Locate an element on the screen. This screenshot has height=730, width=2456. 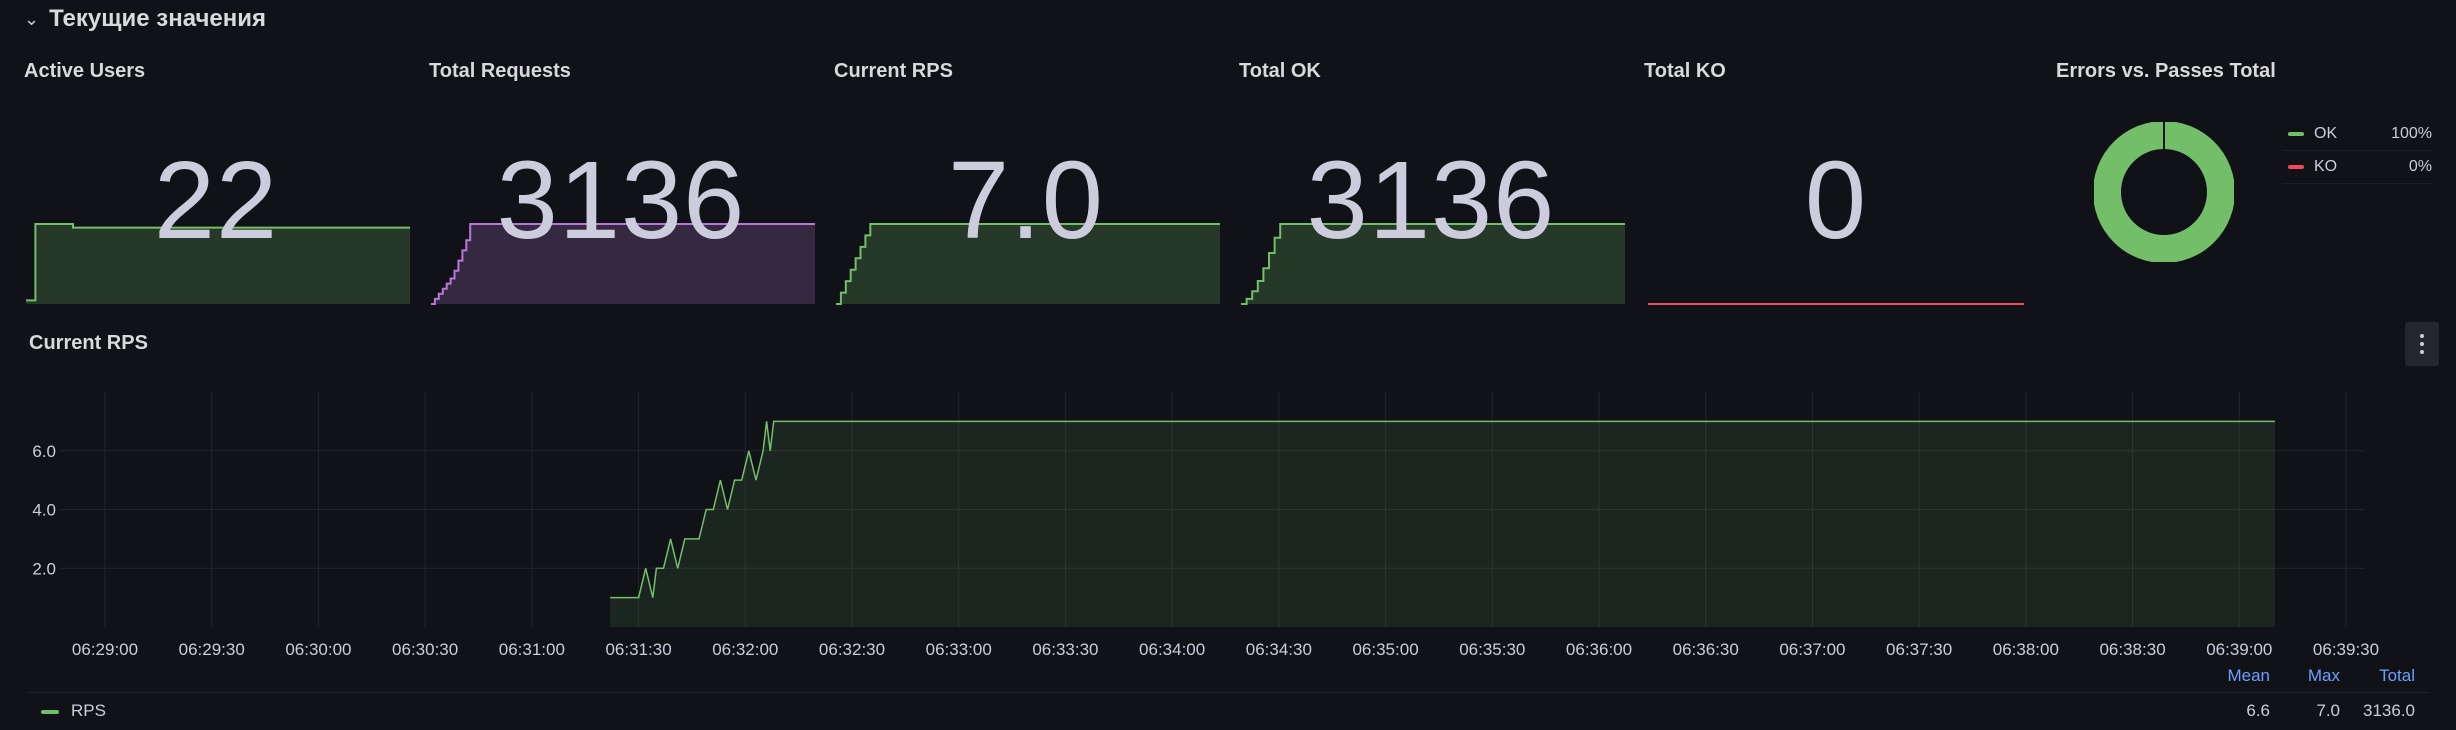
x-tick-label: 06:30:00 is located at coordinates (318, 649).